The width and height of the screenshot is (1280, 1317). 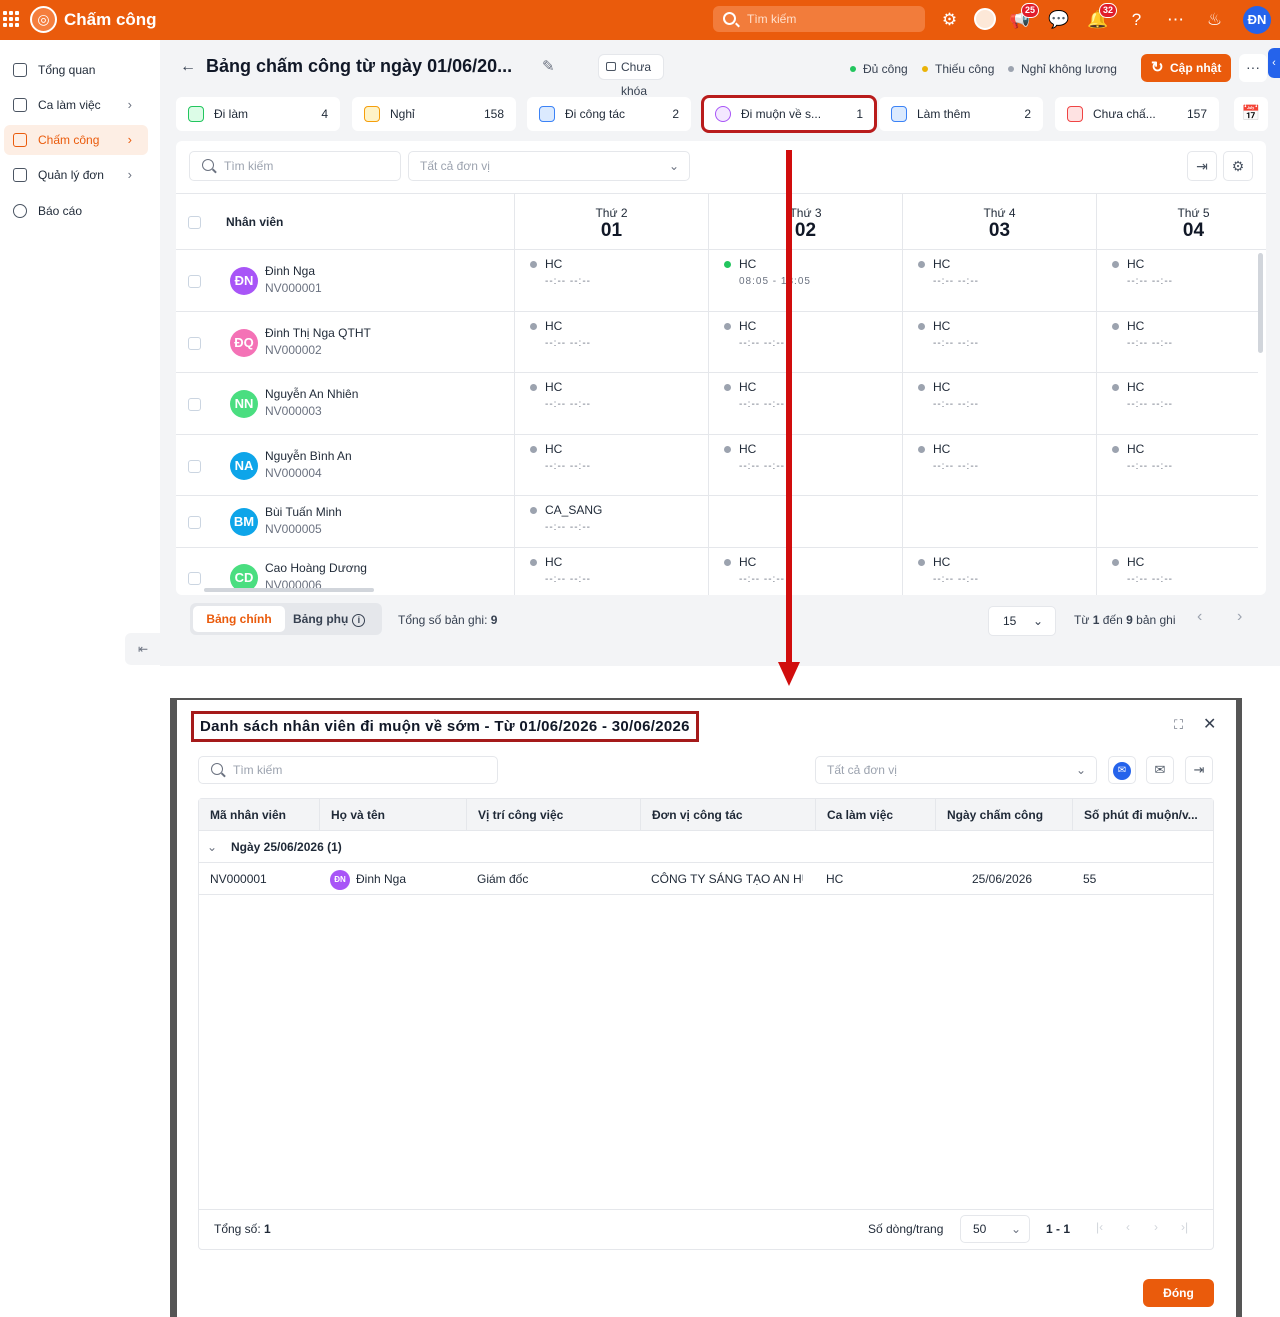 I want to click on bell-icon: 🔔 32, so click(x=1102, y=16).